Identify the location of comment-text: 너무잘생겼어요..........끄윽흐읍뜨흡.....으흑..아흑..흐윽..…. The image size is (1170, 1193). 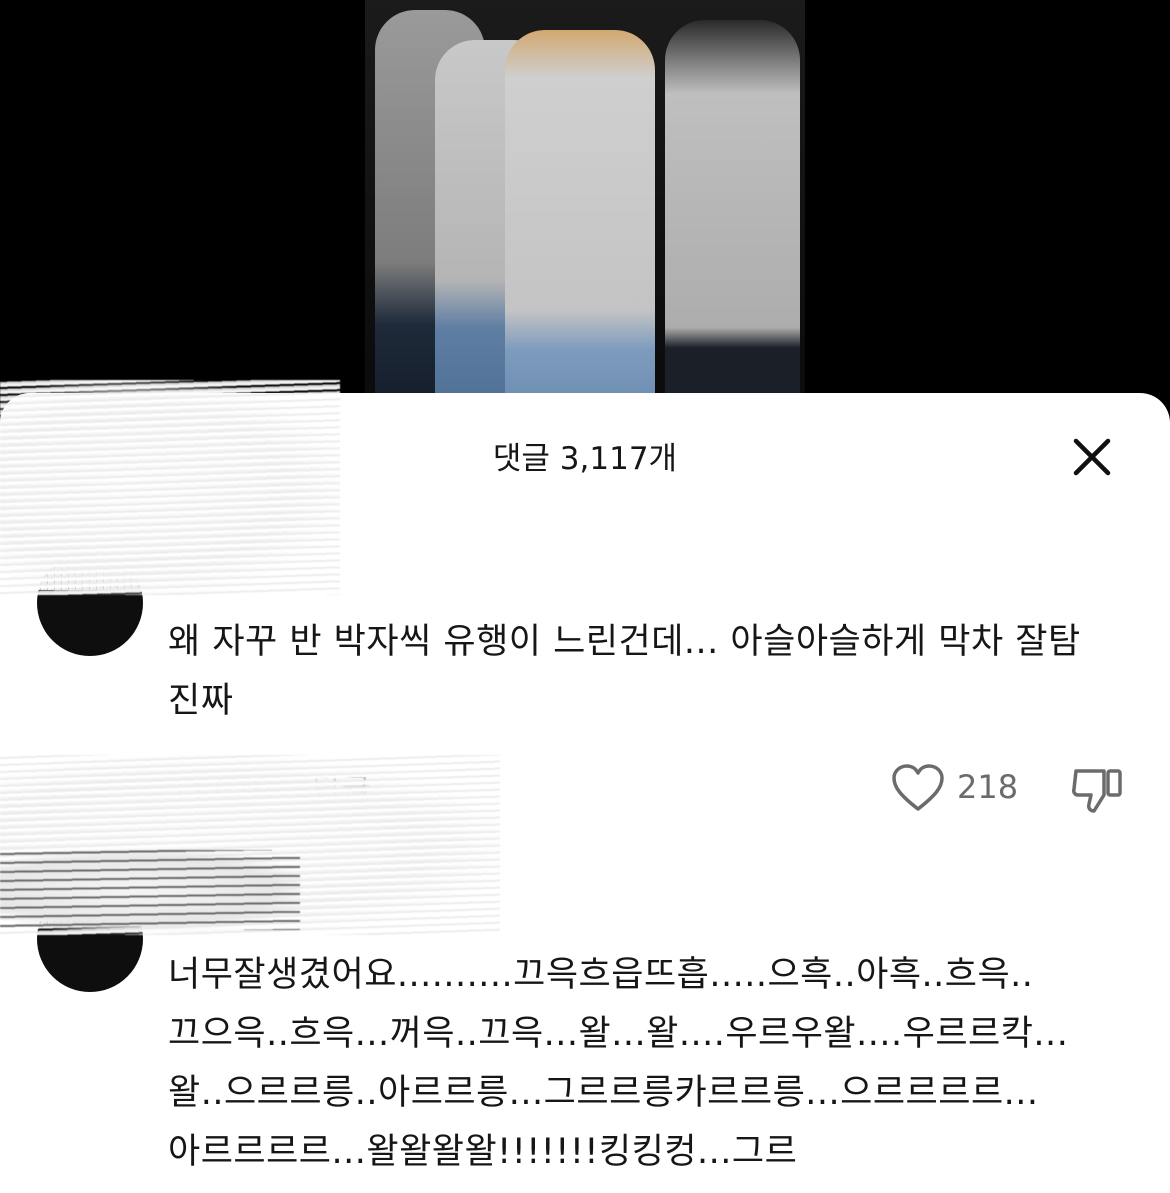
(618, 1063).